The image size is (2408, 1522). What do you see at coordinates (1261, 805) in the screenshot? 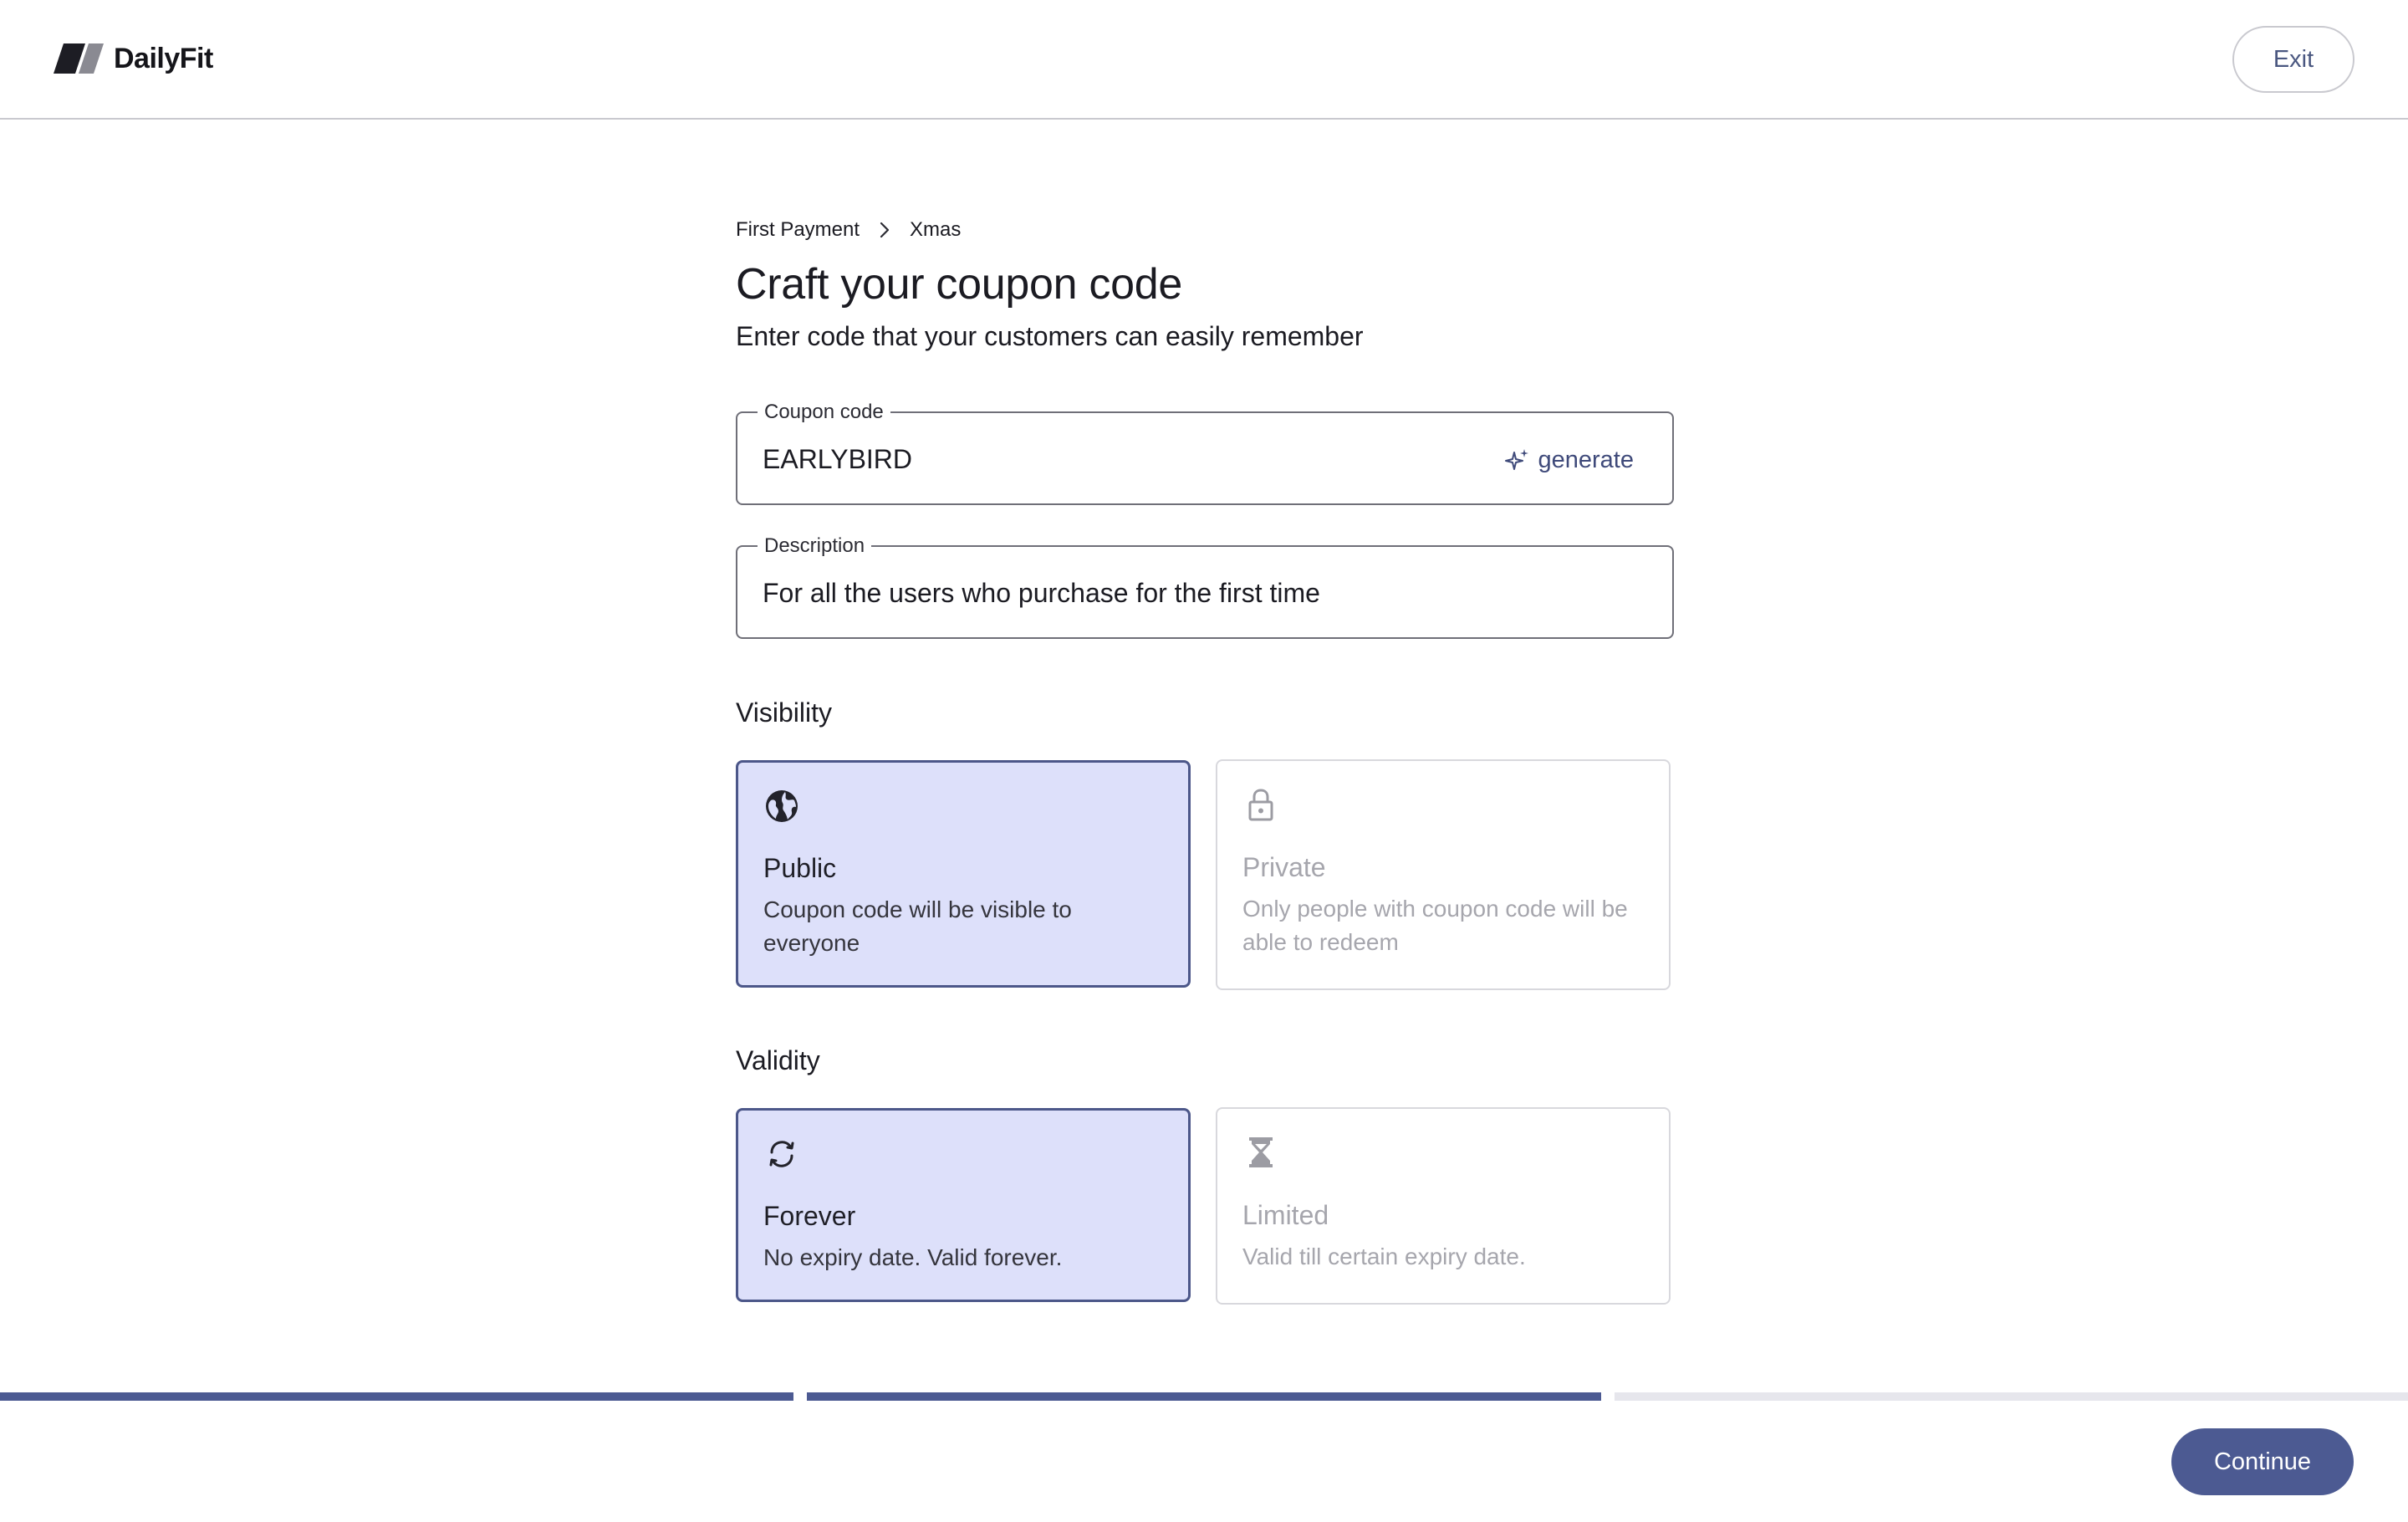
I see `lock-icon` at bounding box center [1261, 805].